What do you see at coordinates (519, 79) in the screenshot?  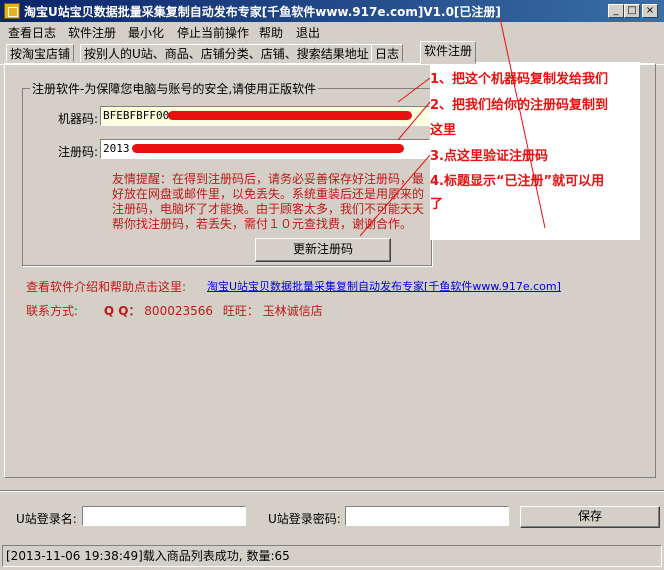 I see `annotation-step-1: 1、把这个机器码复制发给我们` at bounding box center [519, 79].